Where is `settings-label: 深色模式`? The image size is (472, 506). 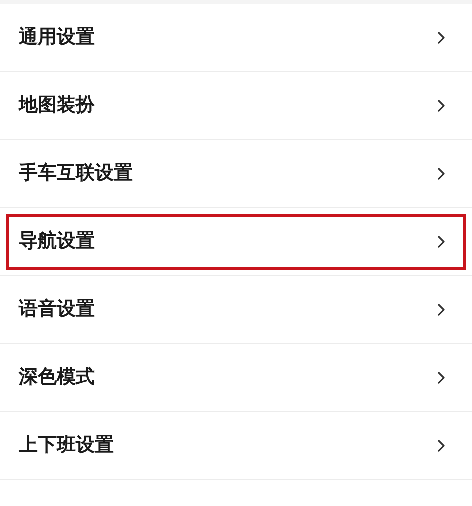 settings-label: 深色模式 is located at coordinates (57, 377).